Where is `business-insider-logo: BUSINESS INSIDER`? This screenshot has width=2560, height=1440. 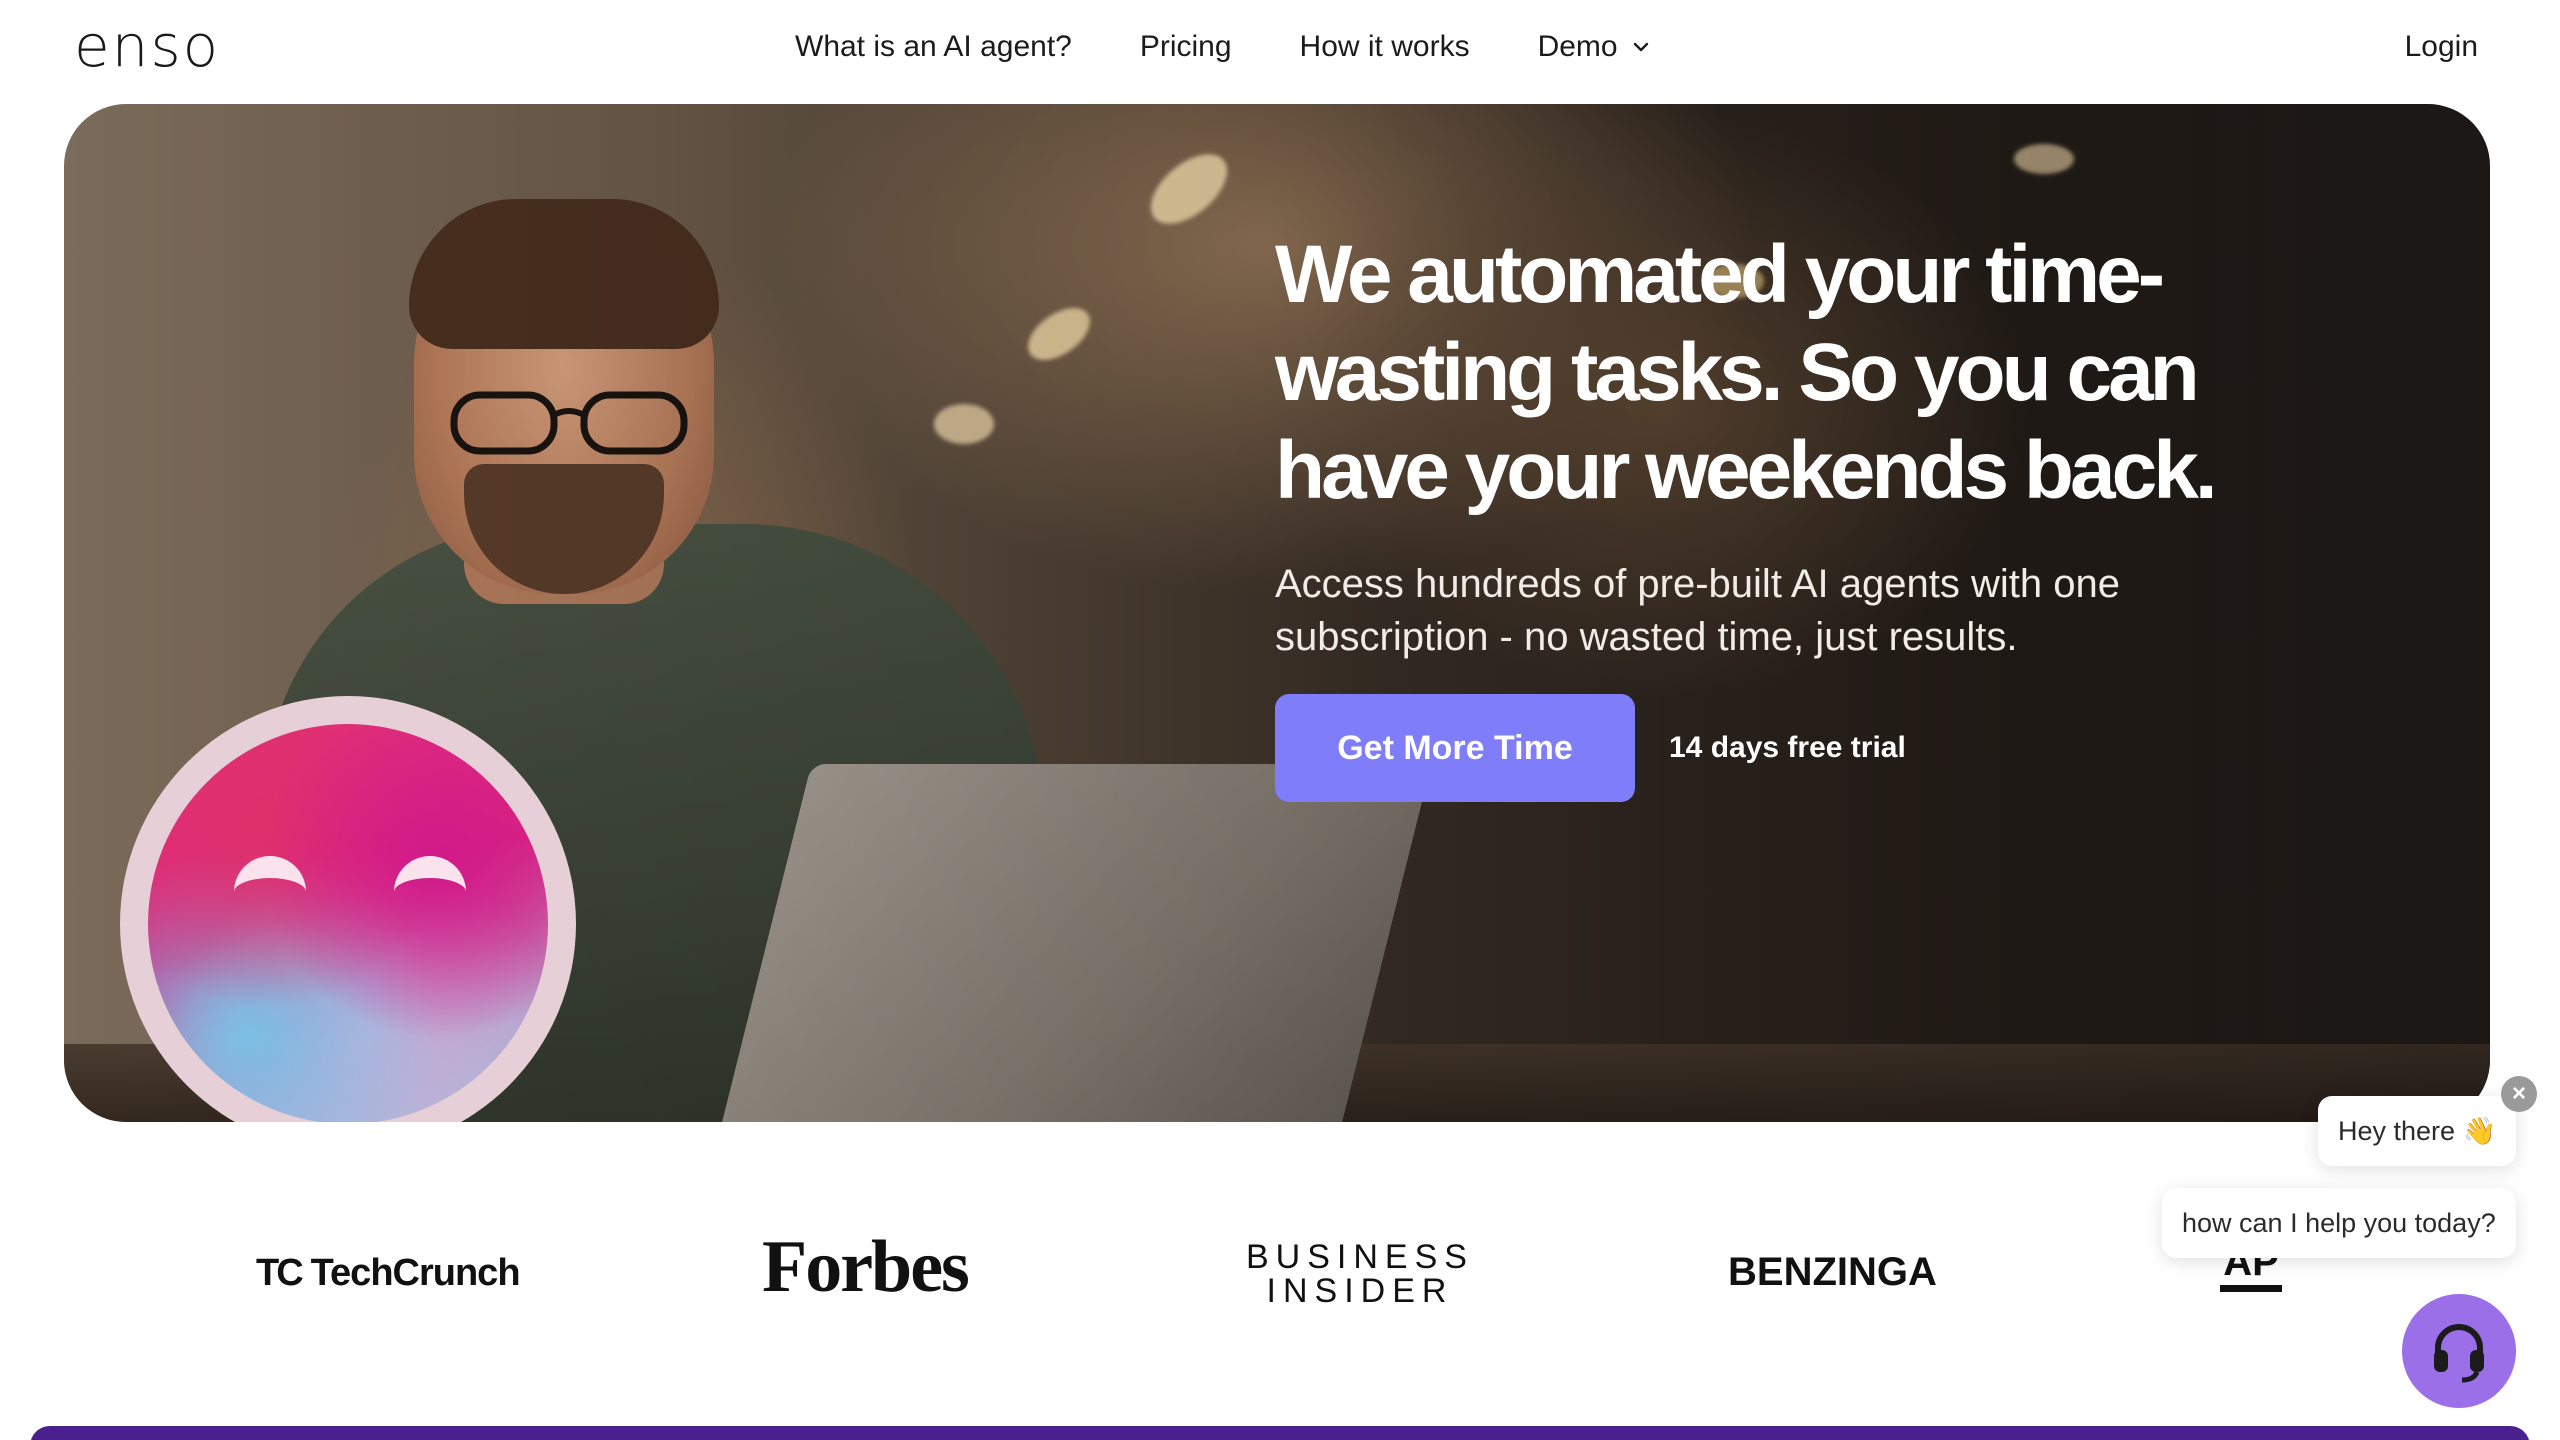 business-insider-logo: BUSINESS INSIDER is located at coordinates (1360, 1274).